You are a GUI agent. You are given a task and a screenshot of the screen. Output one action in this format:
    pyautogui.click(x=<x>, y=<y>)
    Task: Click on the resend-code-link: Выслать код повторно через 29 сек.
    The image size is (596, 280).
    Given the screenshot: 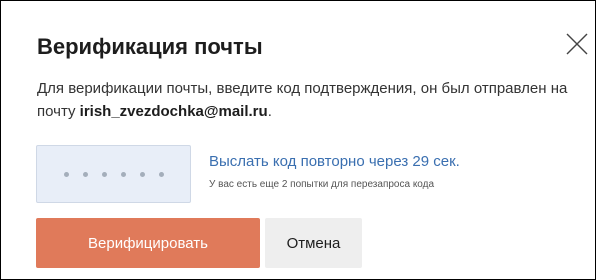 What is the action you would take?
    pyautogui.click(x=334, y=162)
    